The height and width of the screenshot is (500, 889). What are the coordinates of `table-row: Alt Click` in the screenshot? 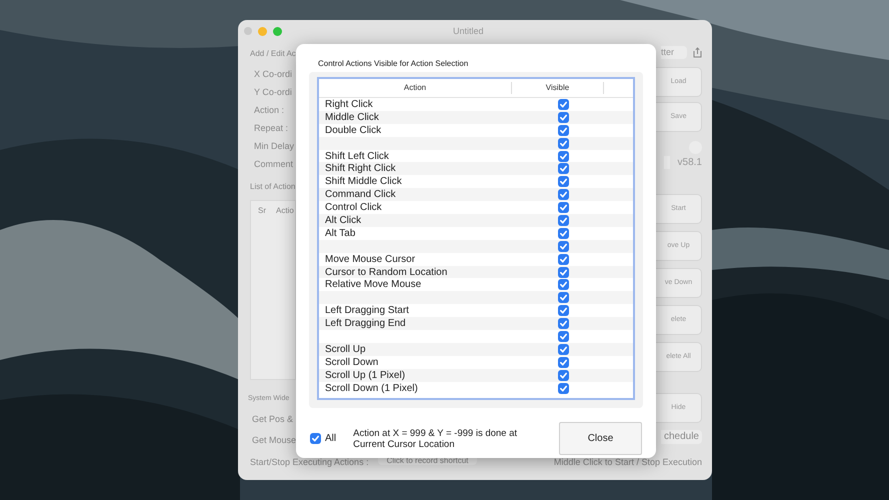 It's located at (476, 220).